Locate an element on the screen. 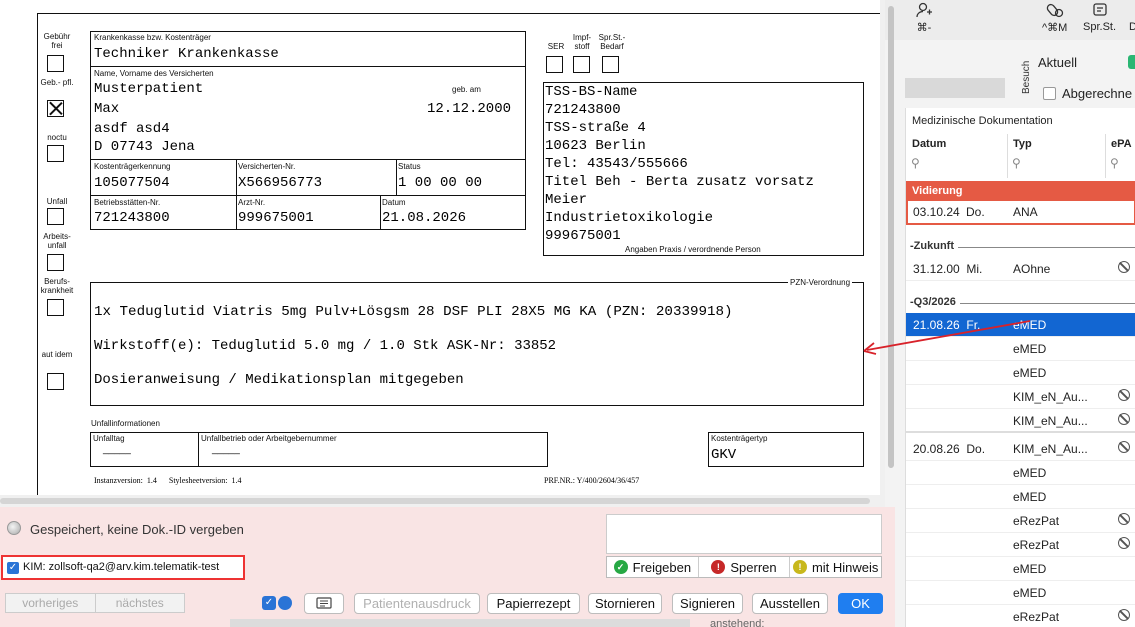 This screenshot has width=1135, height=627. previous-button: vorheriges is located at coordinates (51, 603).